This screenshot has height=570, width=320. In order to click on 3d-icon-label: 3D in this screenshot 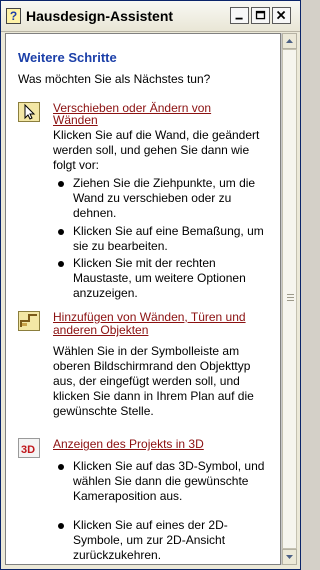, I will do `click(28, 450)`.